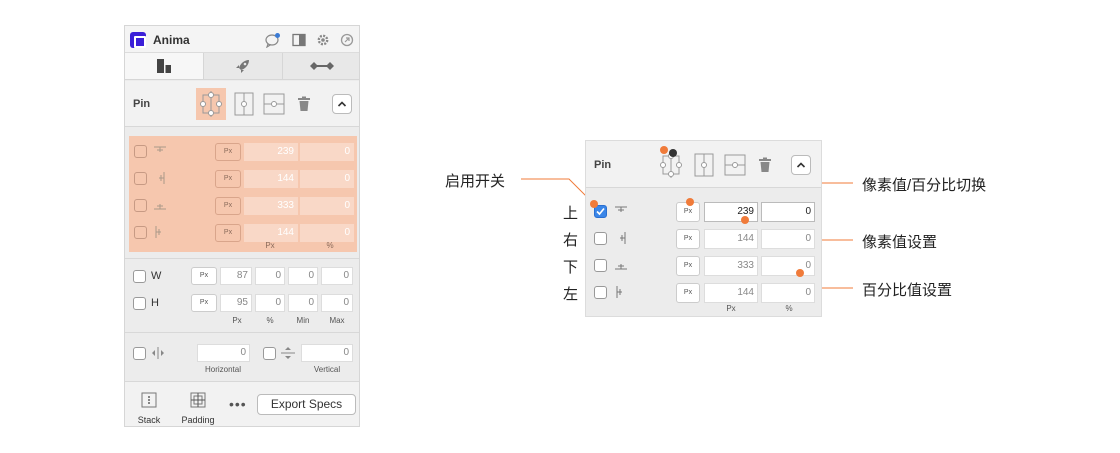  I want to click on callout-dot-percent-input, so click(800, 273).